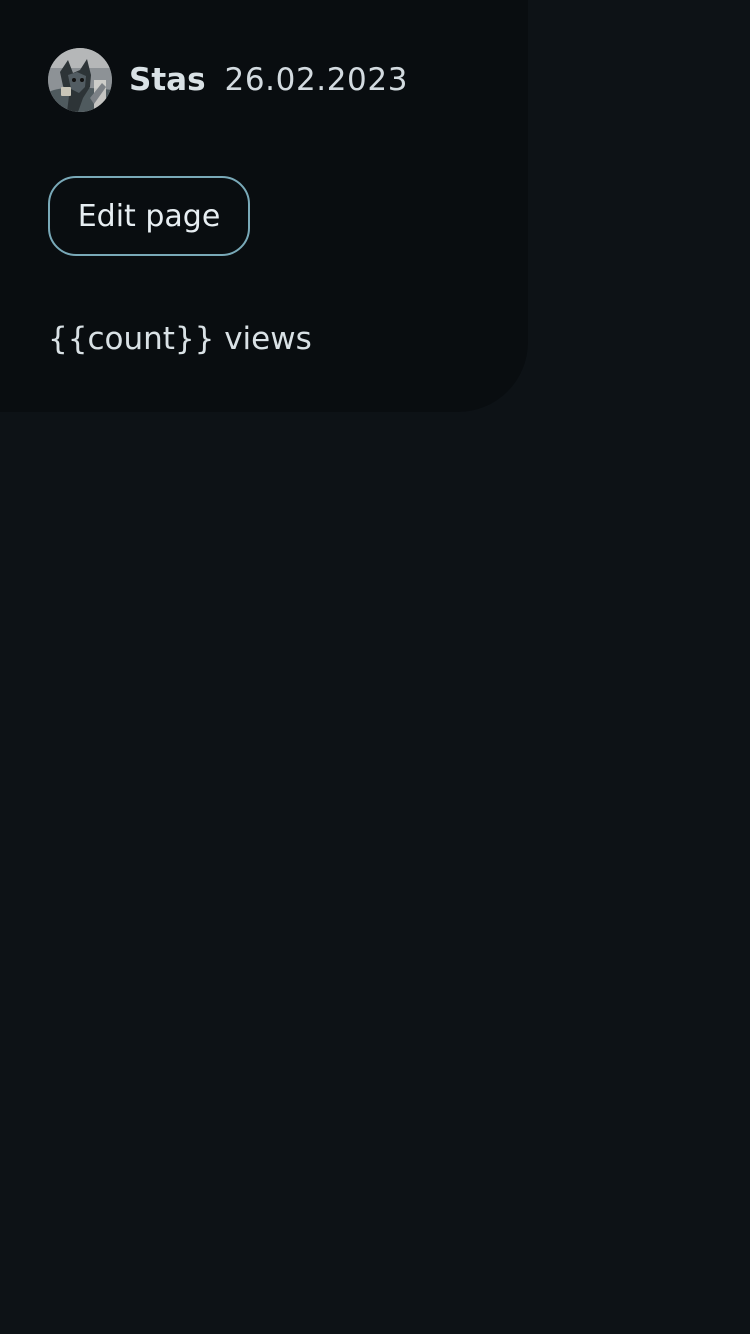  Describe the element at coordinates (316, 79) in the screenshot. I see `post-date: 26.02.2023` at that location.